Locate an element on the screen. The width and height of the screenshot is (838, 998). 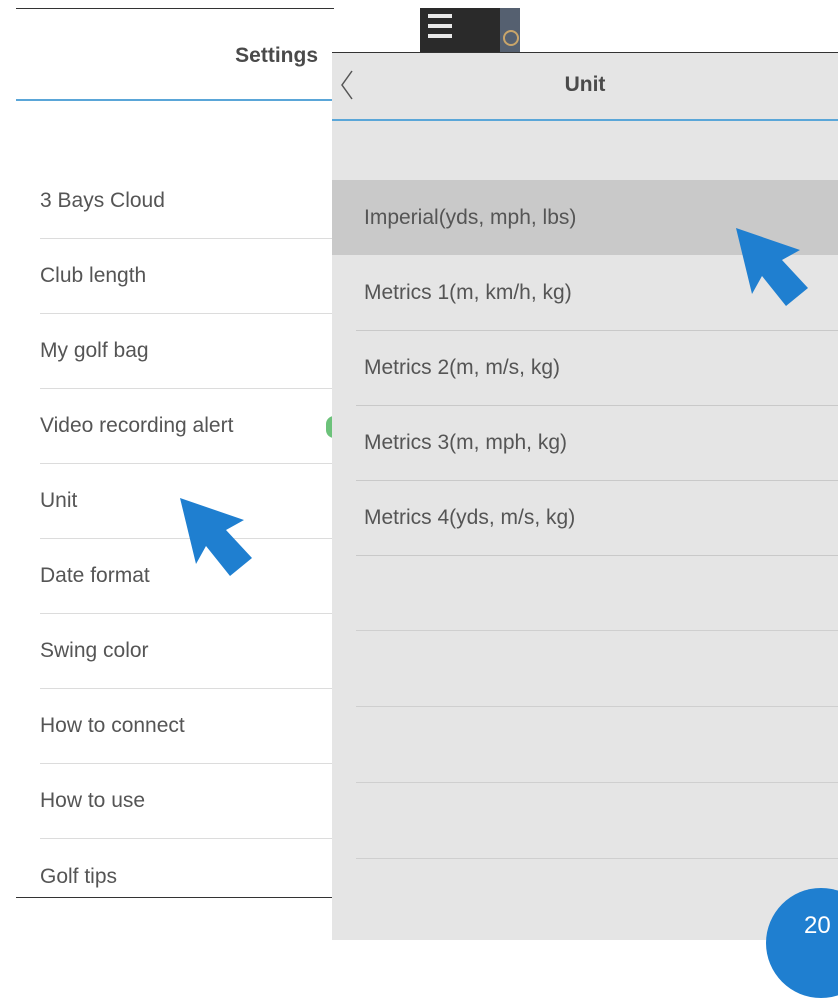
unit-header: Unit is located at coordinates (585, 86).